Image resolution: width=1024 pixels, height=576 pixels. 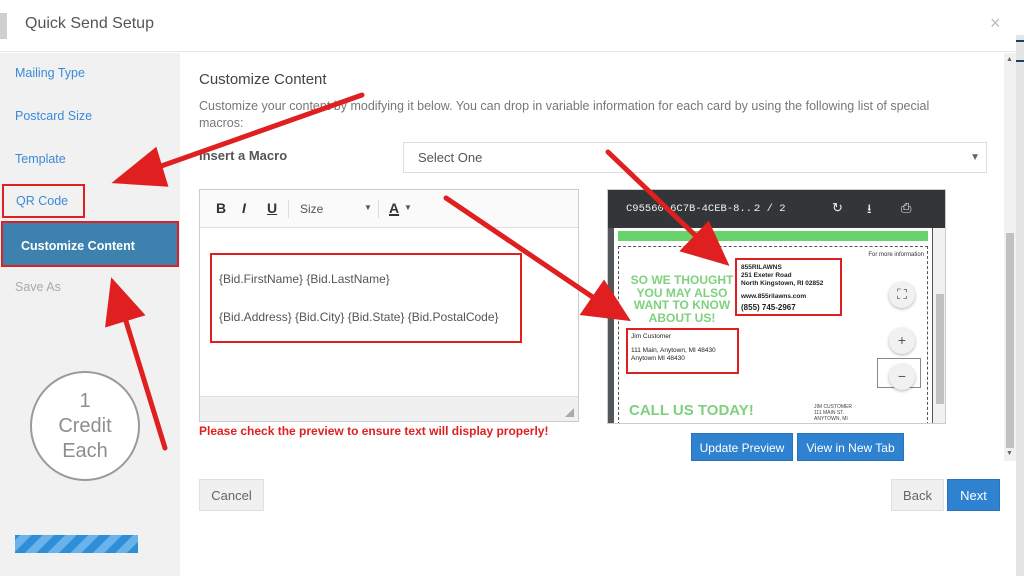 I want to click on credit-label-each: Each, so click(x=85, y=450).